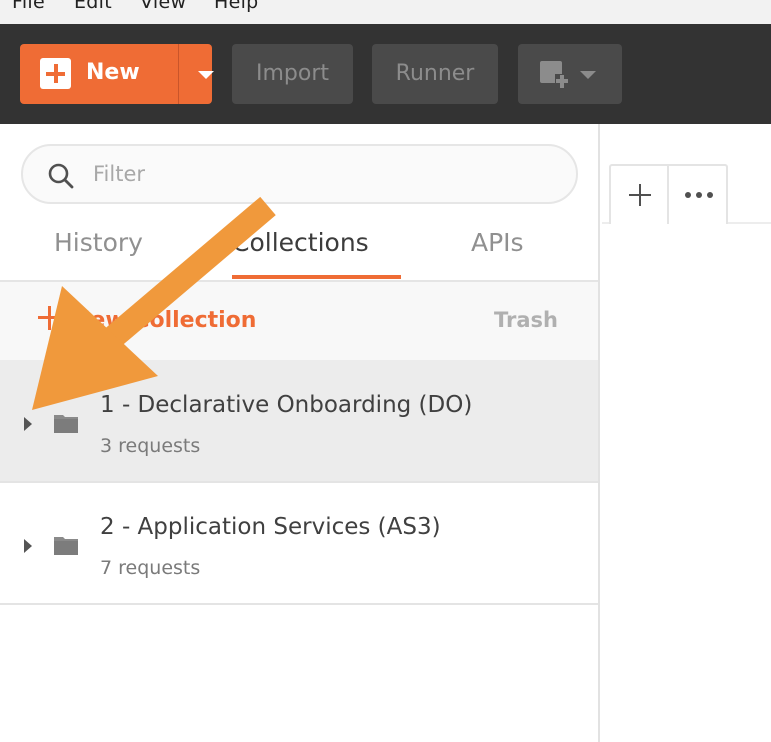  Describe the element at coordinates (61, 176) in the screenshot. I see `search-icon` at that location.